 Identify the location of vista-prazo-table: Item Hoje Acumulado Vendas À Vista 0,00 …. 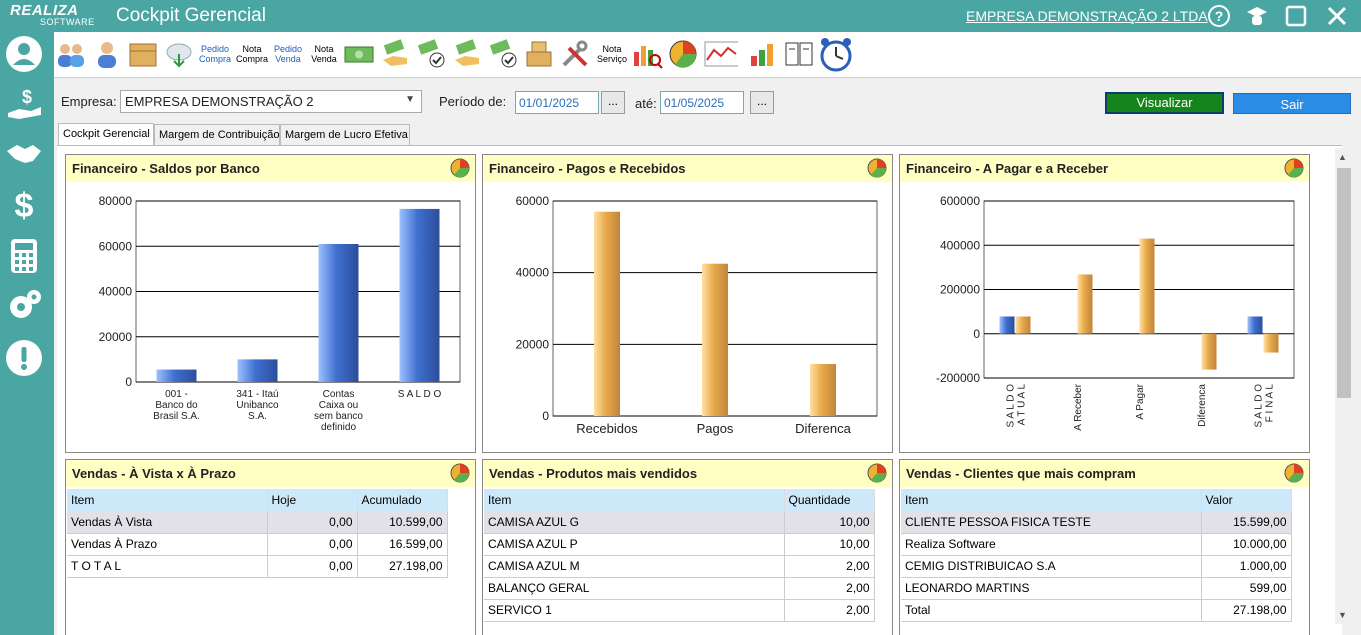
(257, 533).